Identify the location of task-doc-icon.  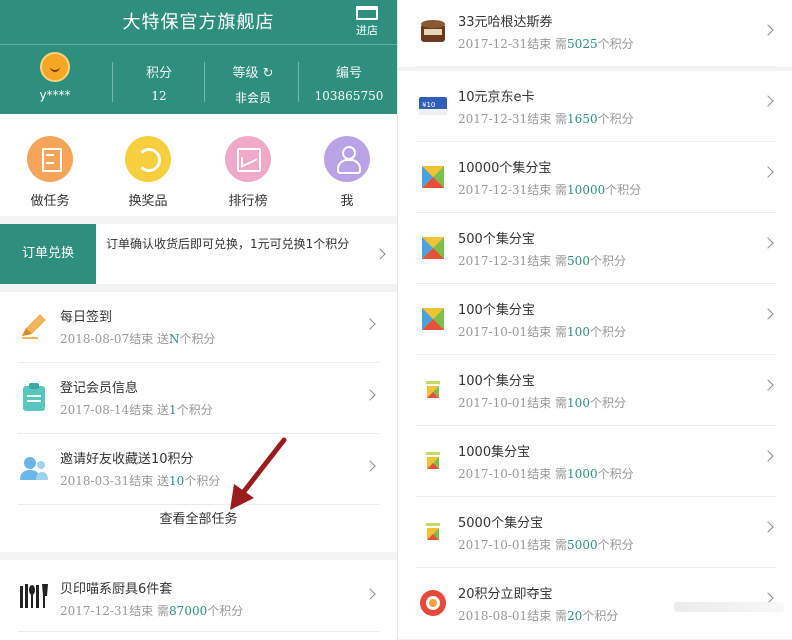
(50, 159).